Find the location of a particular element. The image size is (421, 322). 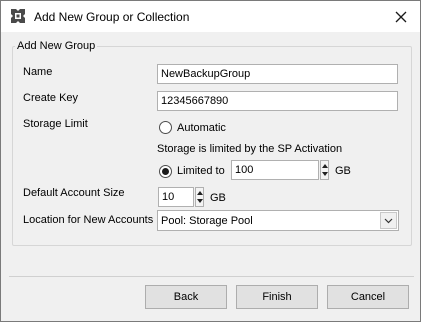

window-title: Add New Group or Collection is located at coordinates (112, 17).